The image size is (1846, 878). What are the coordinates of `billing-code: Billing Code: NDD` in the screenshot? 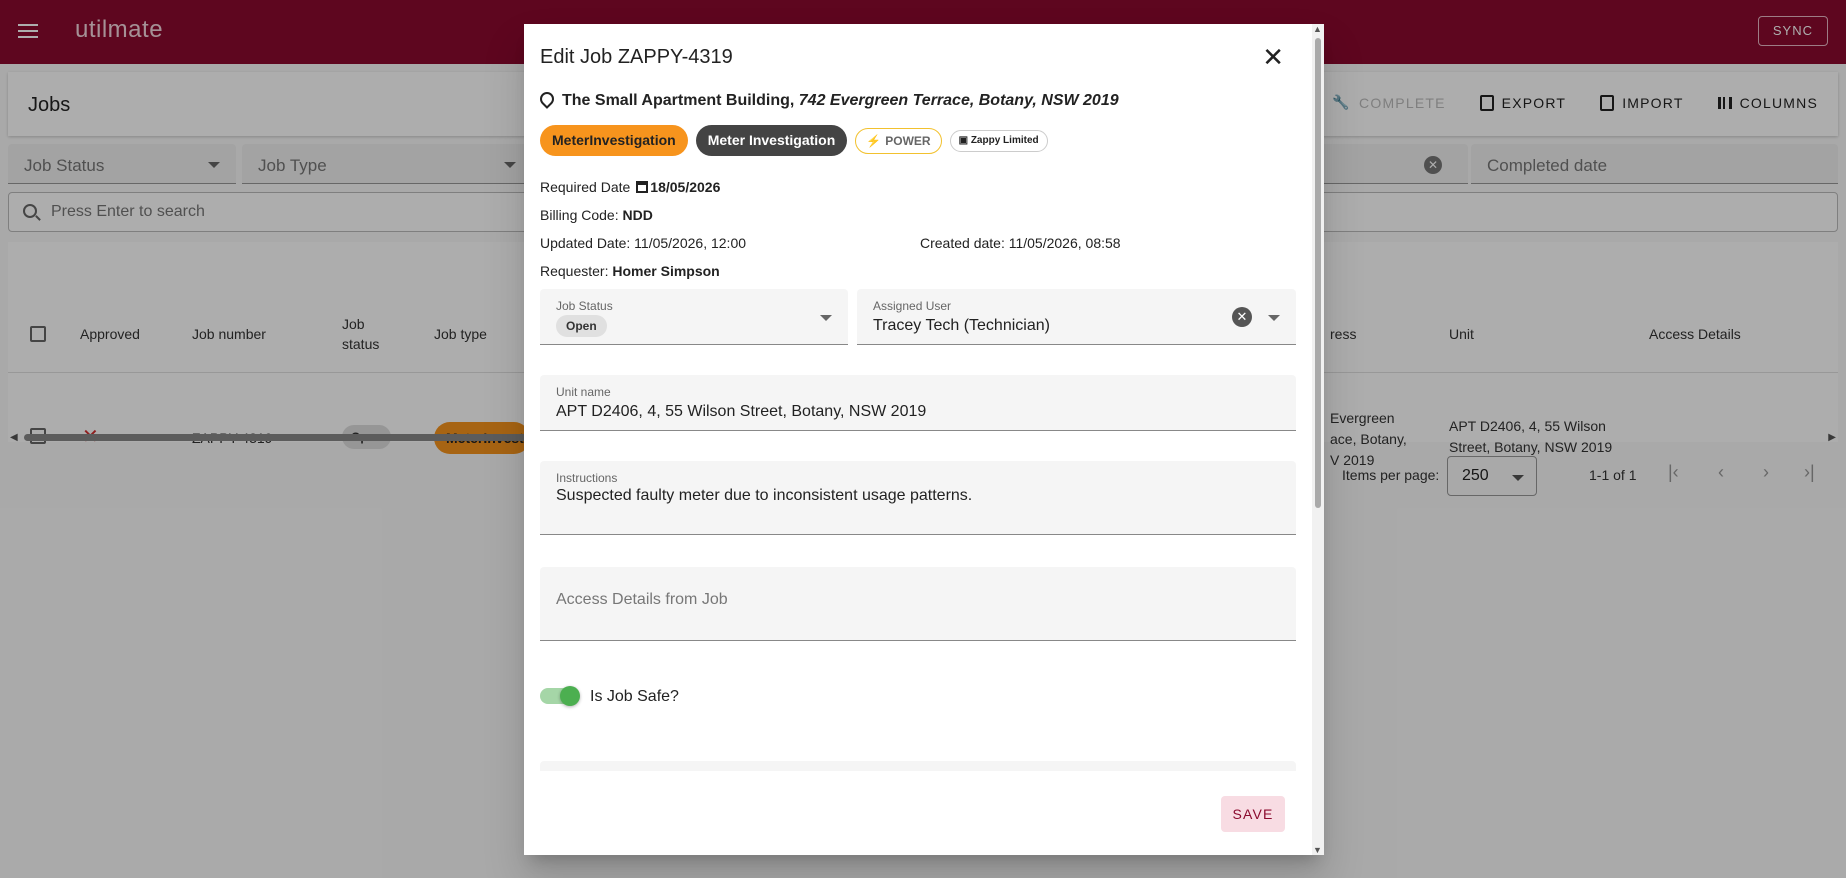 It's located at (596, 215).